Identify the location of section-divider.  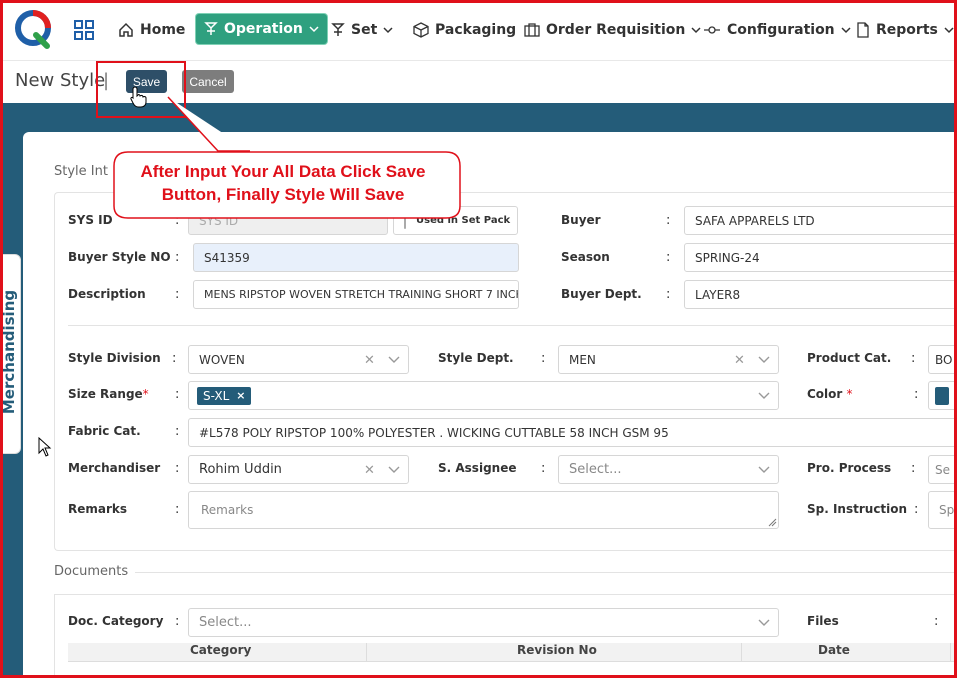
(512, 325).